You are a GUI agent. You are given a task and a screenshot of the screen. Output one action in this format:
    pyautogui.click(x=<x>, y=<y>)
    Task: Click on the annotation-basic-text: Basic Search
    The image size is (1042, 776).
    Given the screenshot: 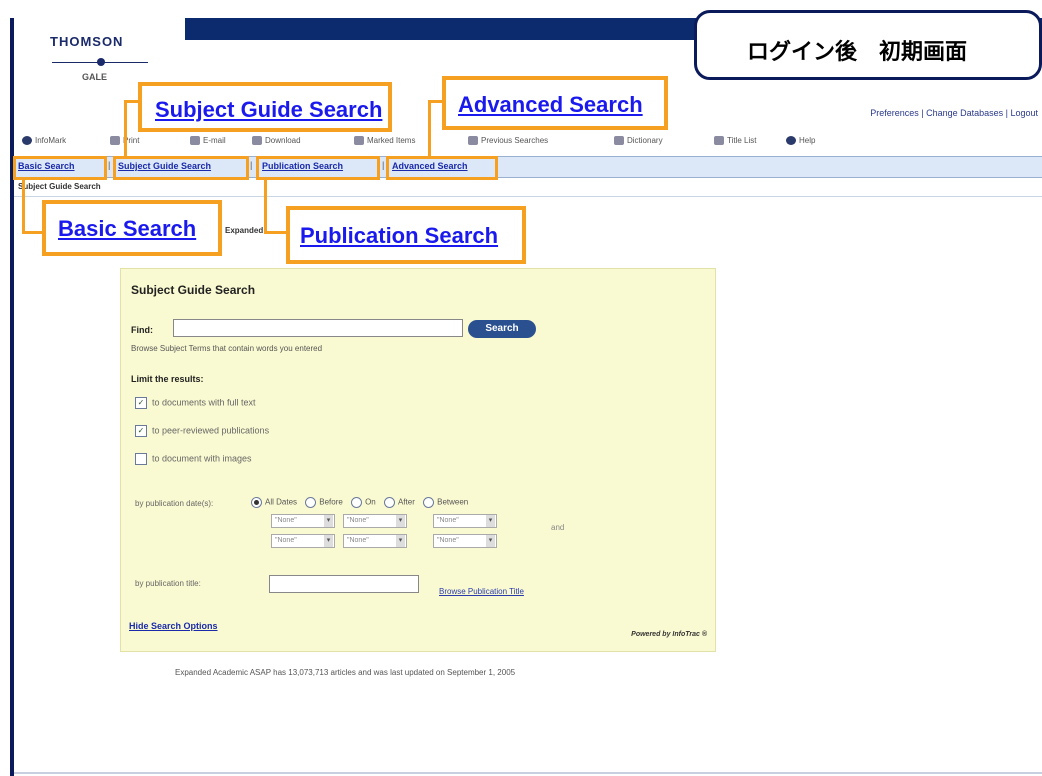 What is the action you would take?
    pyautogui.click(x=127, y=228)
    